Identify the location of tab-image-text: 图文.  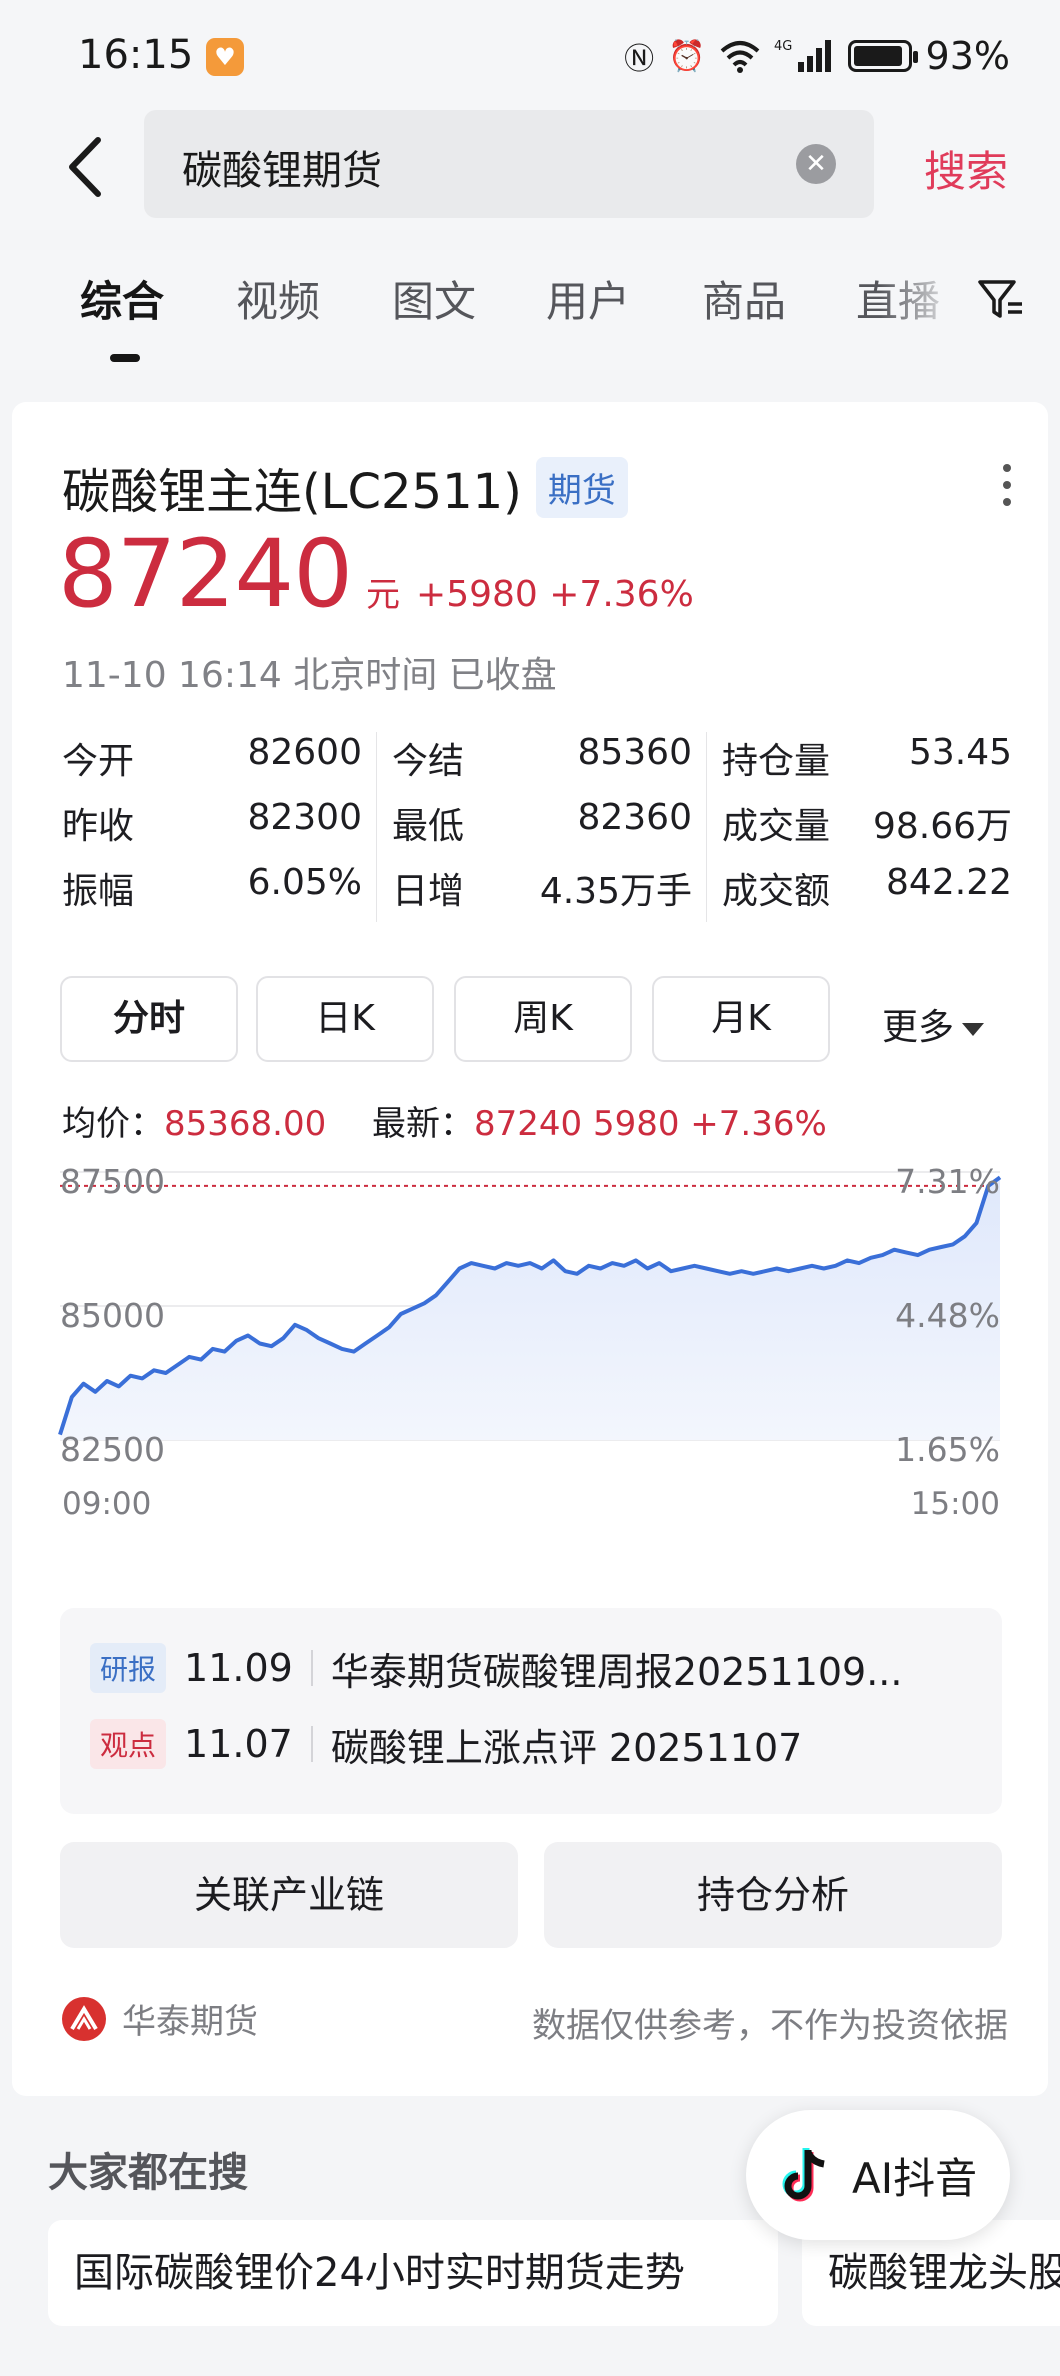
(434, 298).